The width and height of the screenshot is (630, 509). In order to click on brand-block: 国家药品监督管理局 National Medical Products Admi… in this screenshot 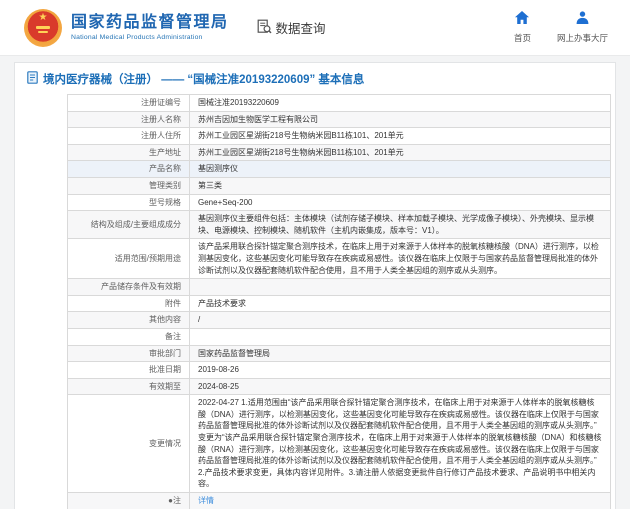, I will do `click(150, 27)`.